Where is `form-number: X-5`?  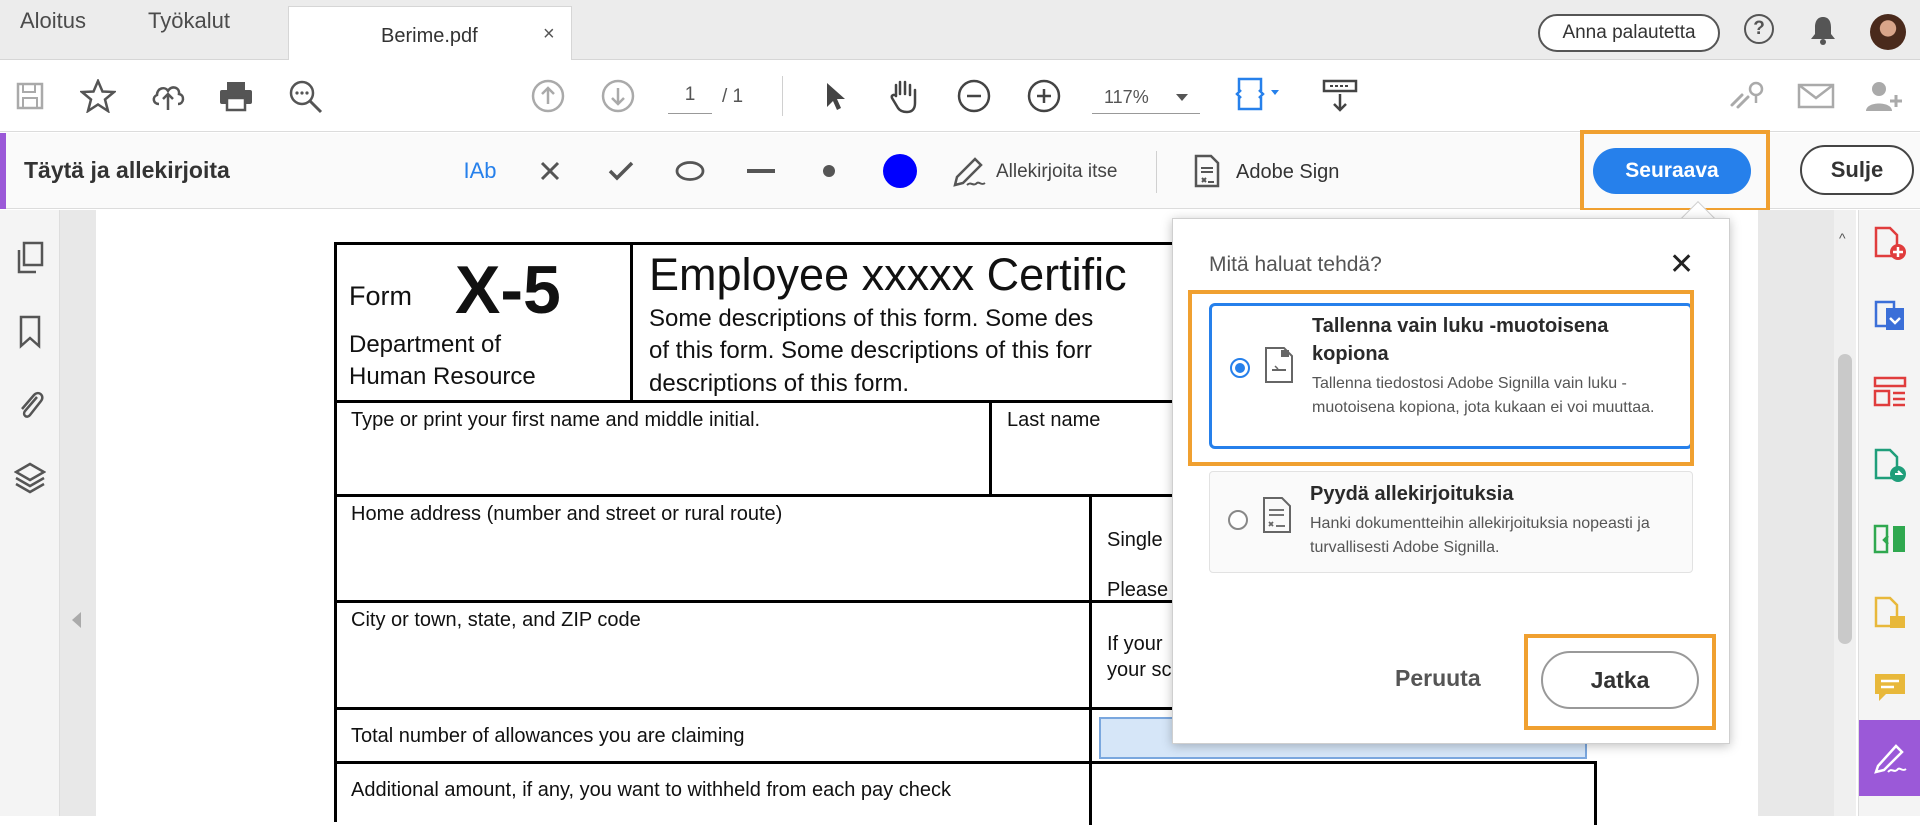 form-number: X-5 is located at coordinates (508, 290).